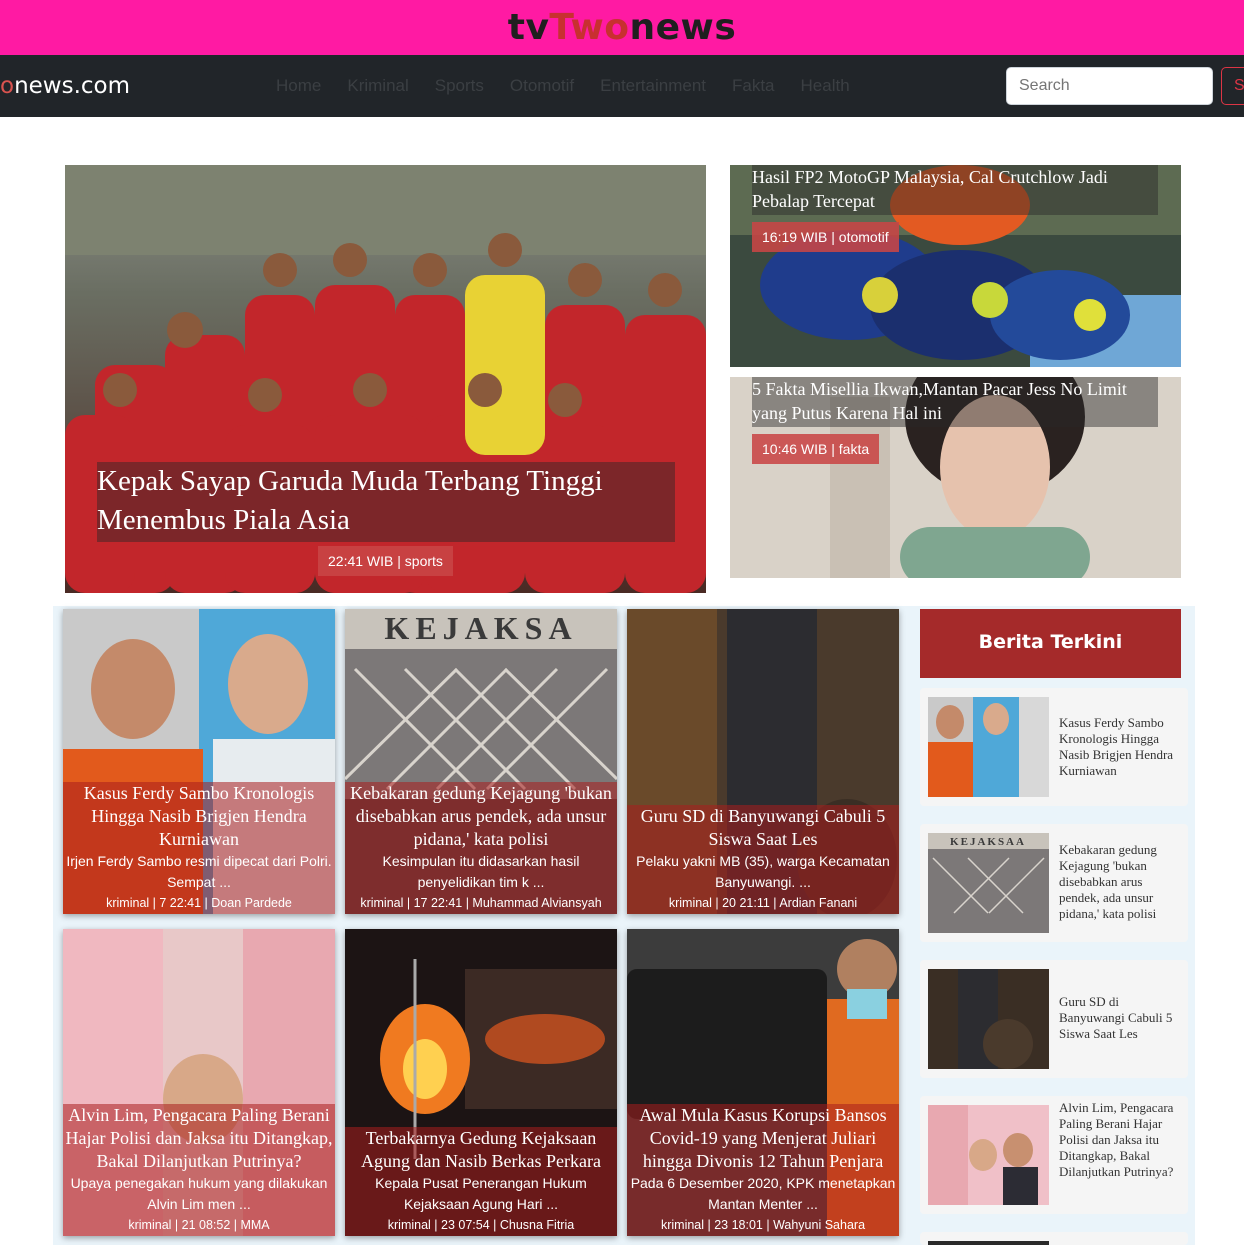 The height and width of the screenshot is (1245, 1244). What do you see at coordinates (988, 883) in the screenshot?
I see `sidebar-thumbnail: KEJAKSAA` at bounding box center [988, 883].